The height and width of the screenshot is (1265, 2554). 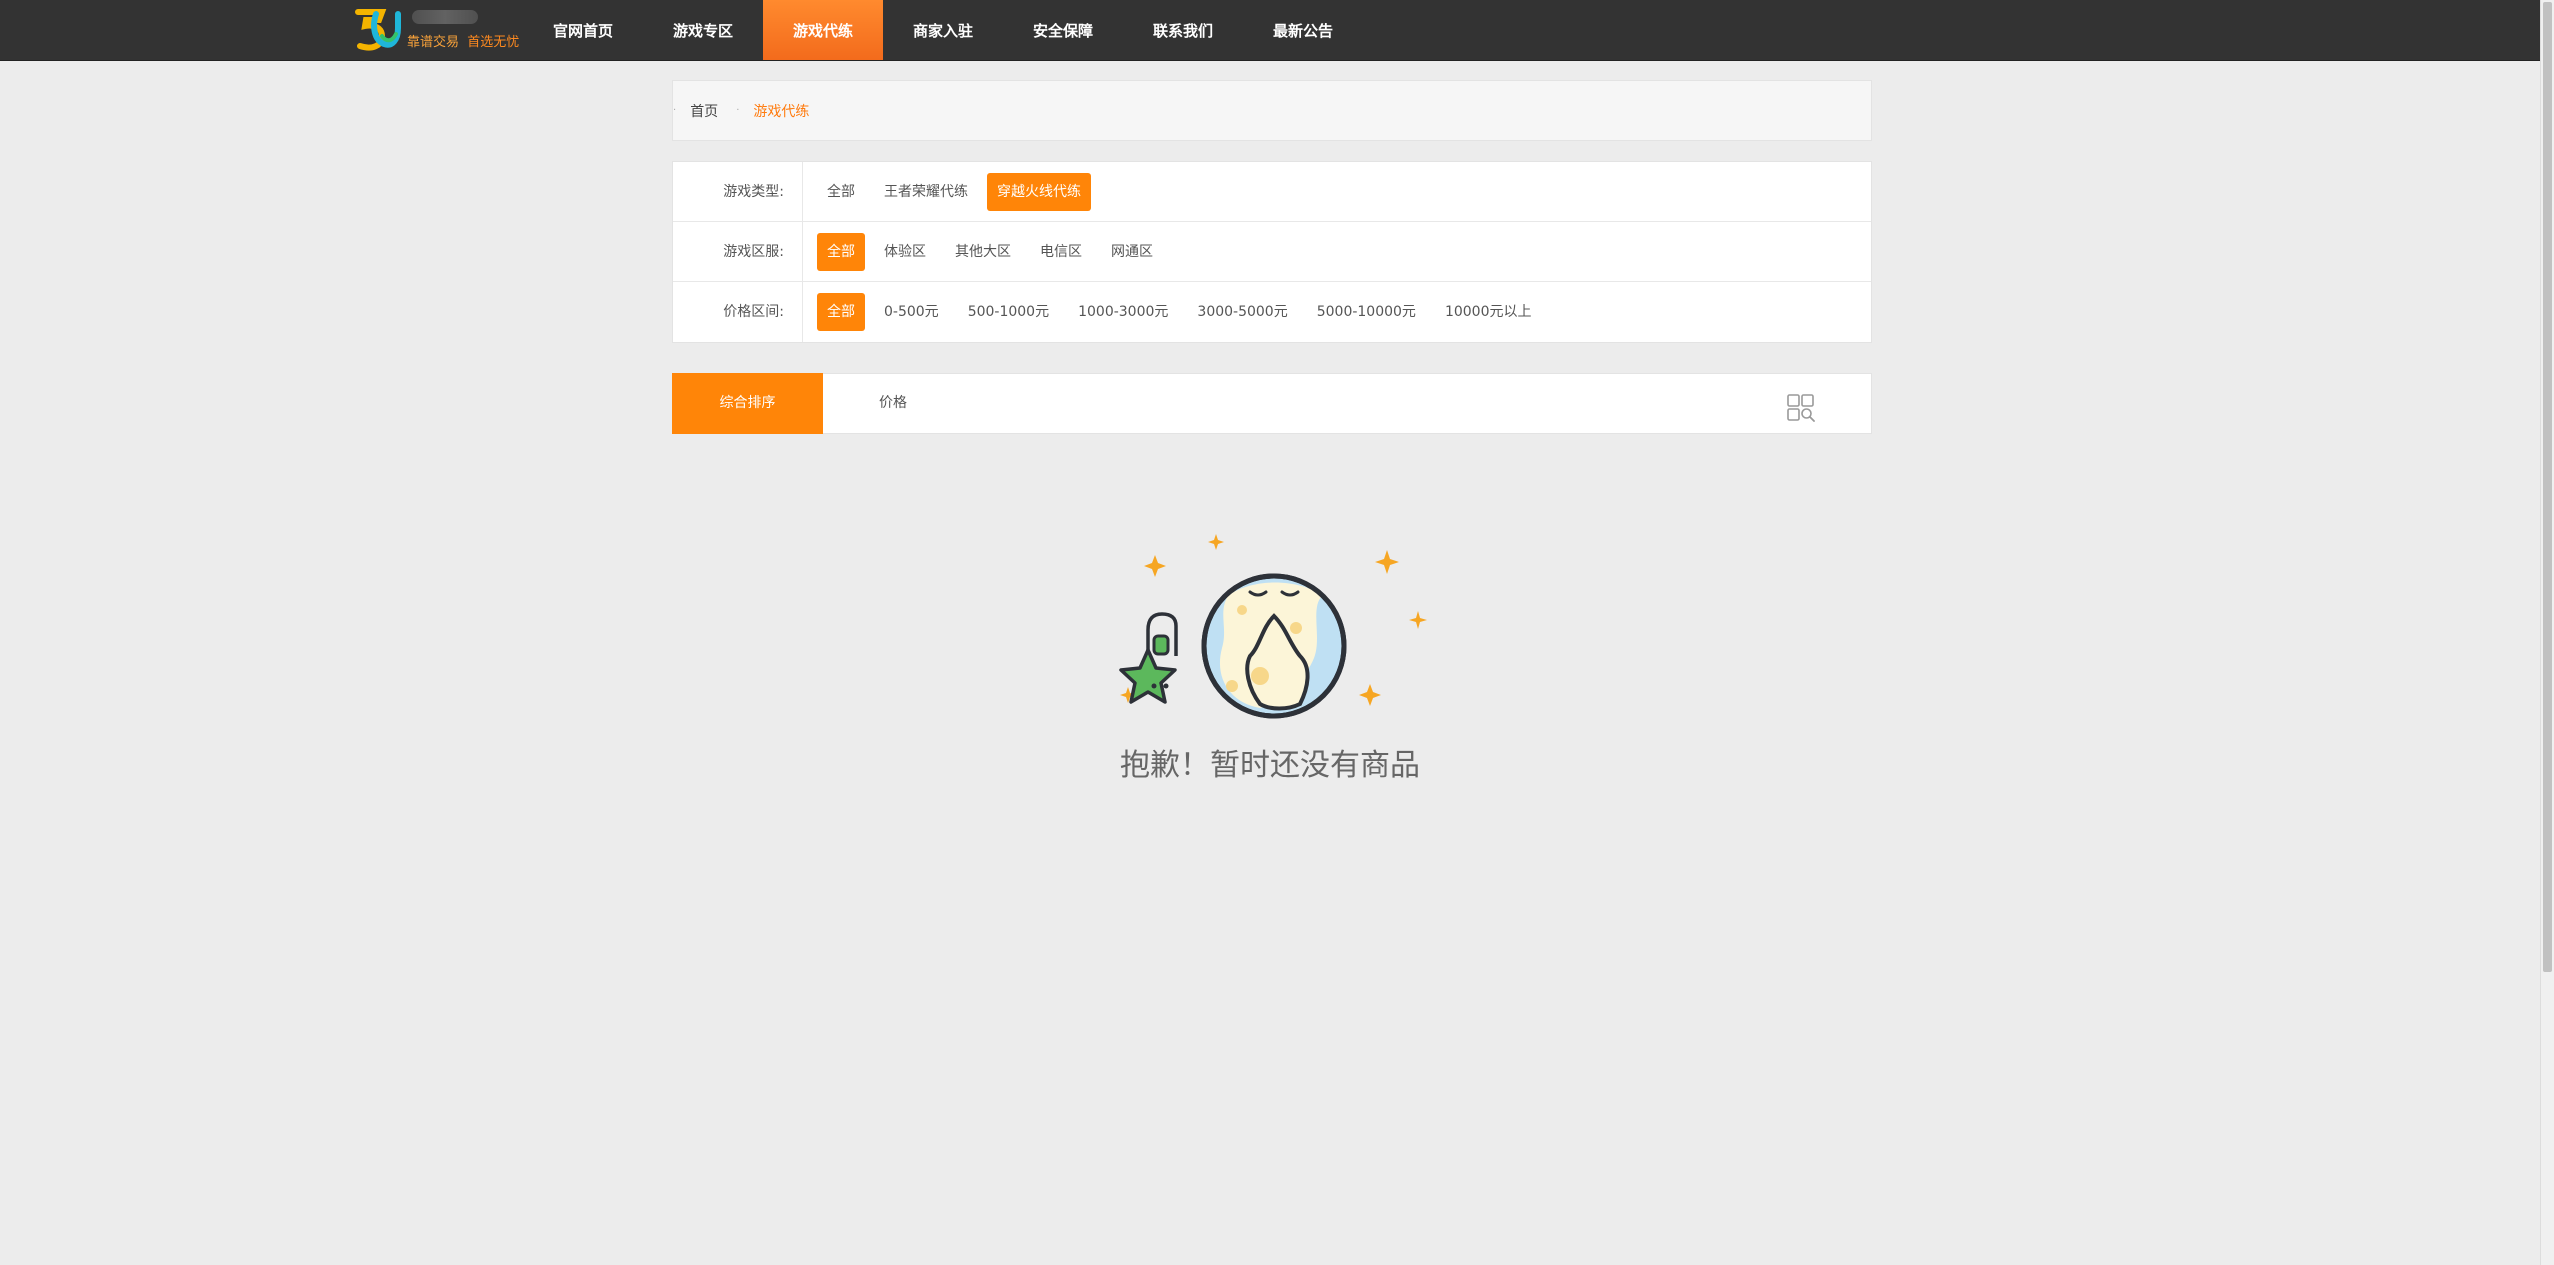 I want to click on filter-option-price-all: 全部, so click(x=841, y=312).